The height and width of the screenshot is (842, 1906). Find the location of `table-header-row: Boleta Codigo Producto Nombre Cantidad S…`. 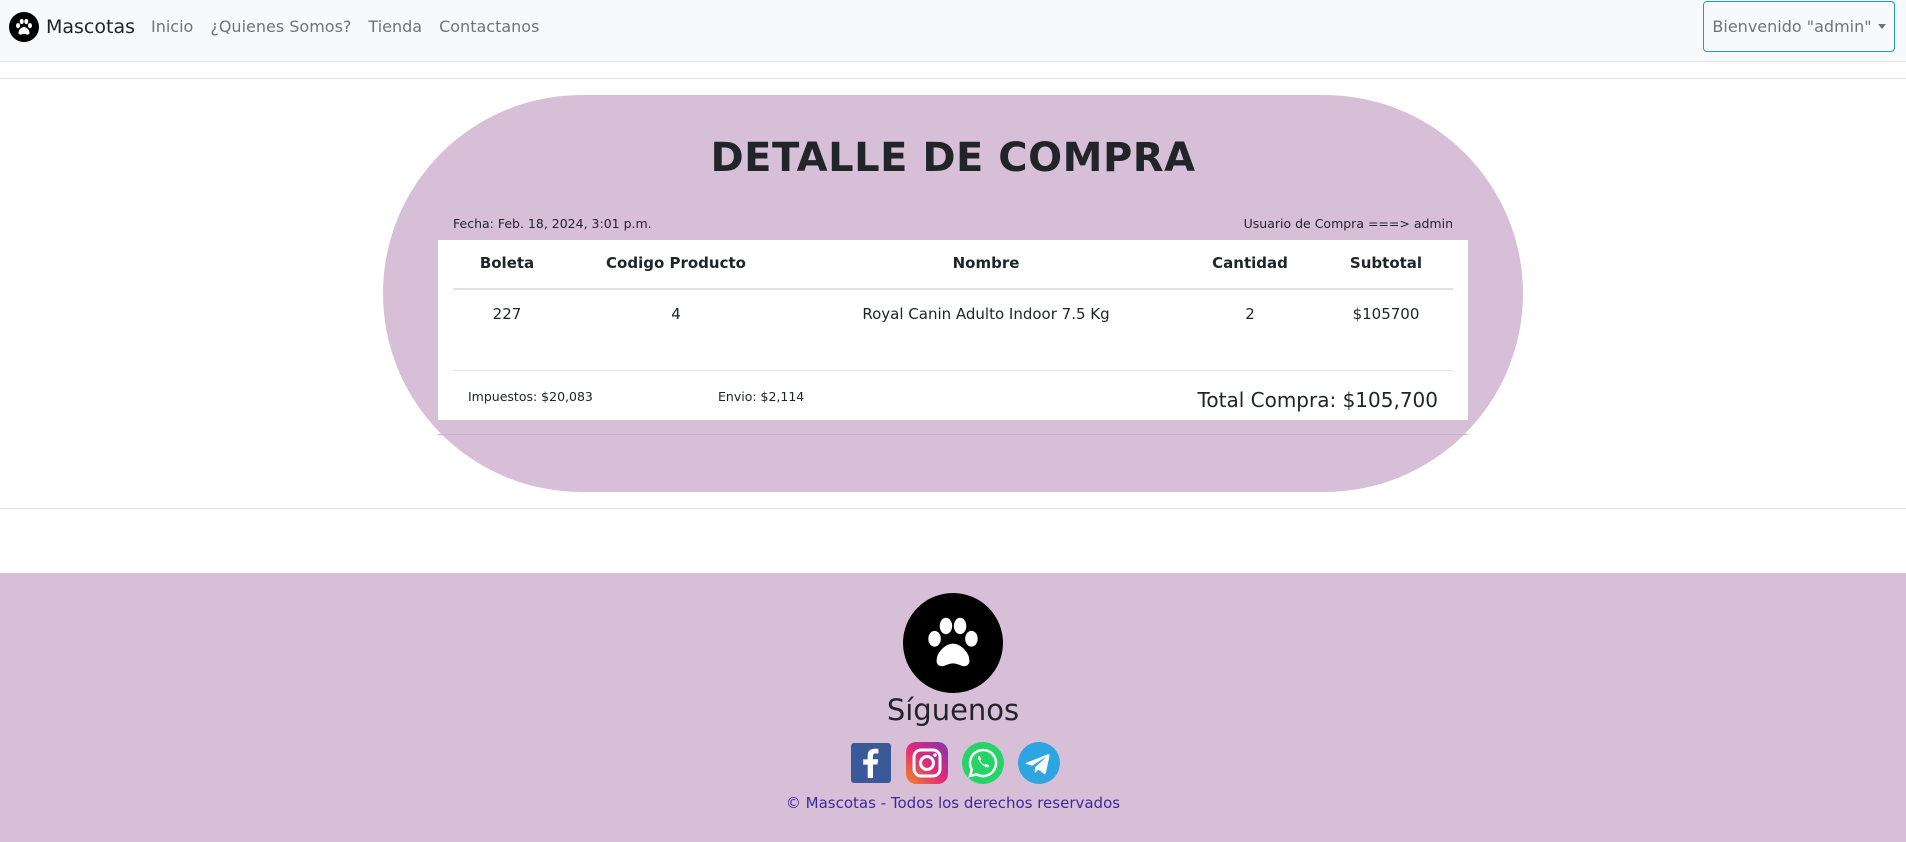

table-header-row: Boleta Codigo Producto Nombre Cantidad S… is located at coordinates (953, 270).